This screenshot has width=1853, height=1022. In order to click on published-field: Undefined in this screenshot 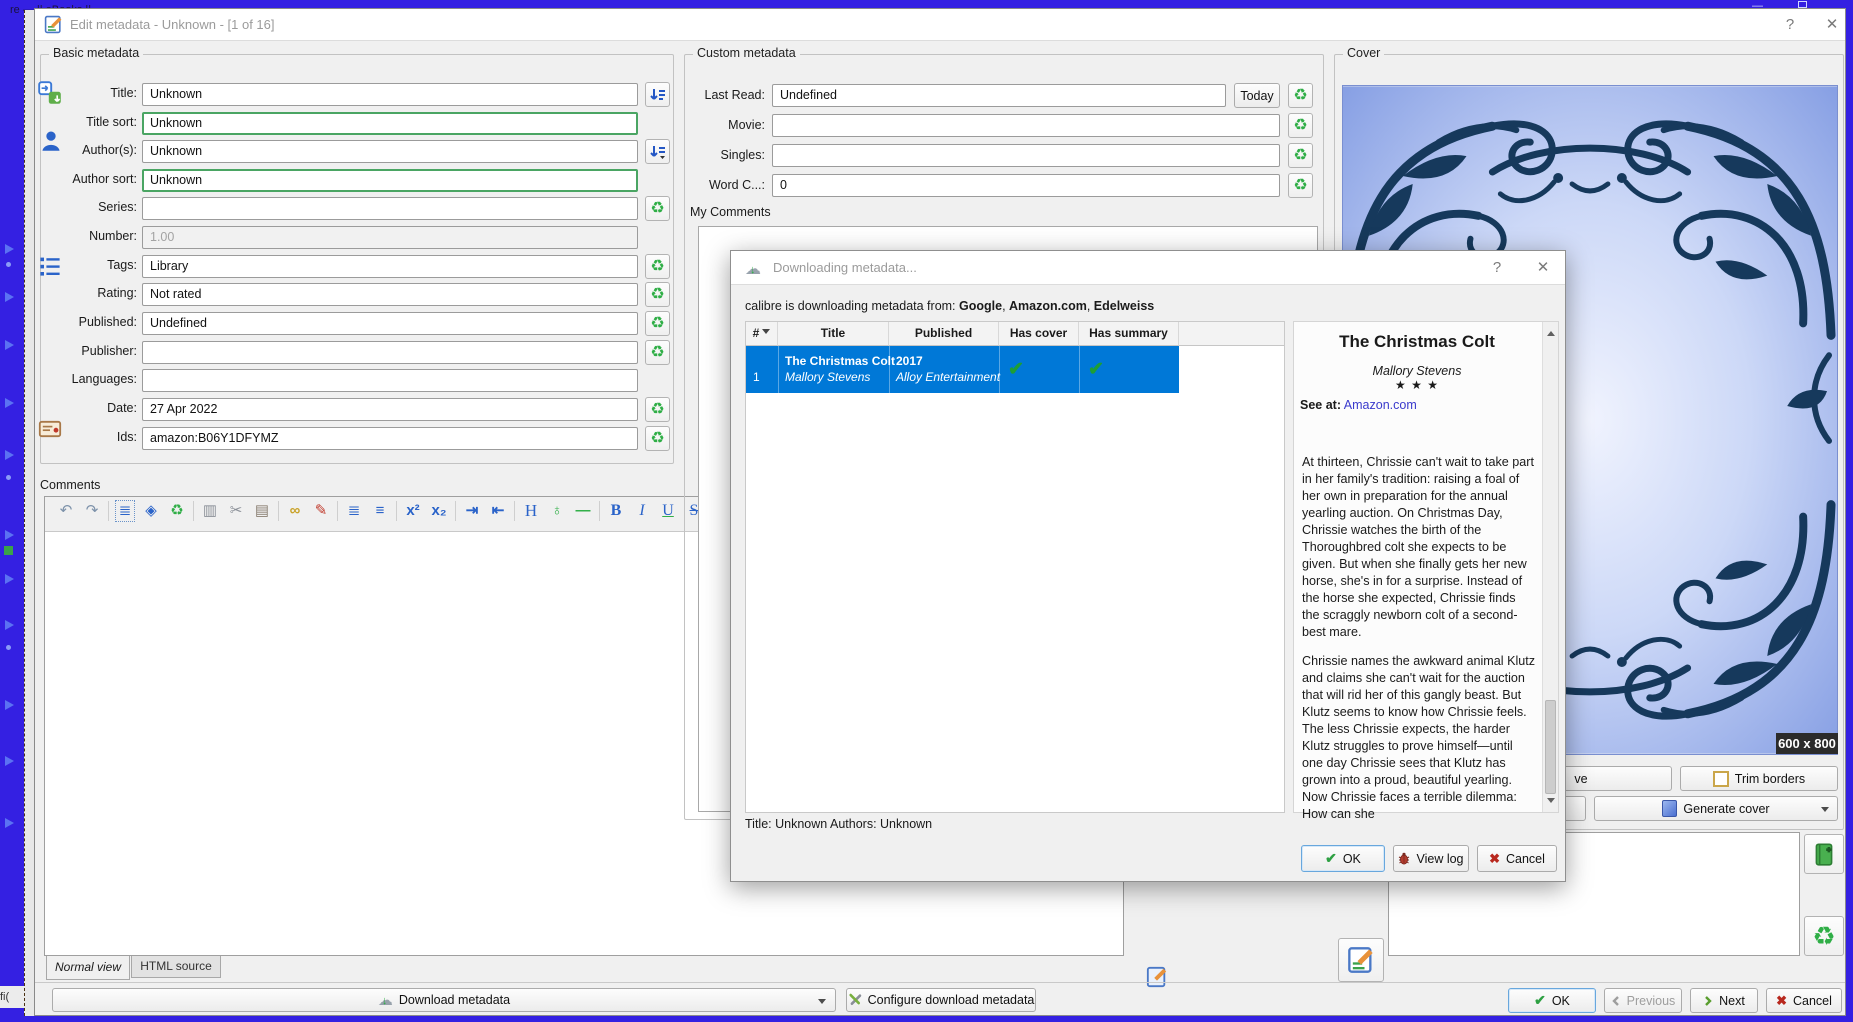, I will do `click(390, 323)`.